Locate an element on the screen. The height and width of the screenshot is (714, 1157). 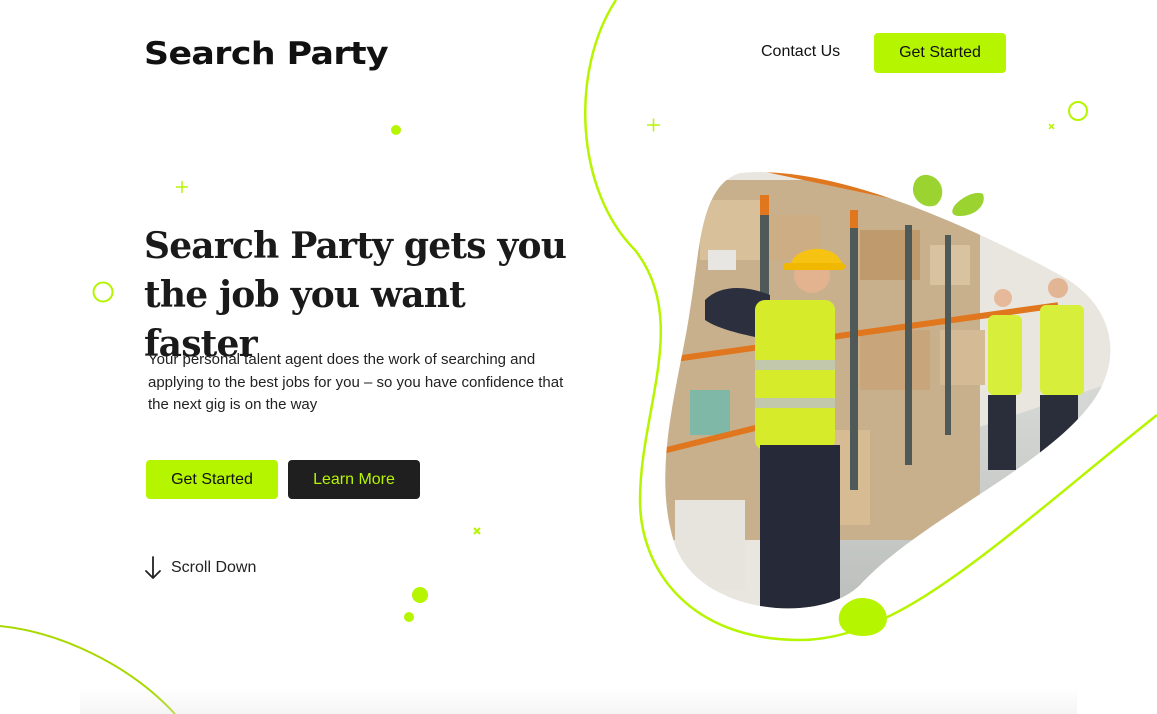
learn-more-button: Learn More is located at coordinates (354, 479).